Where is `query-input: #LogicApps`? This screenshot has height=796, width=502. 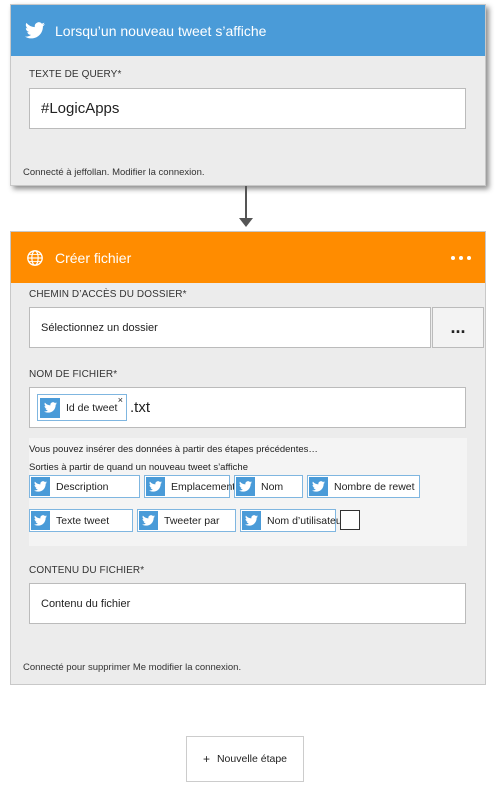
query-input: #LogicApps is located at coordinates (247, 108).